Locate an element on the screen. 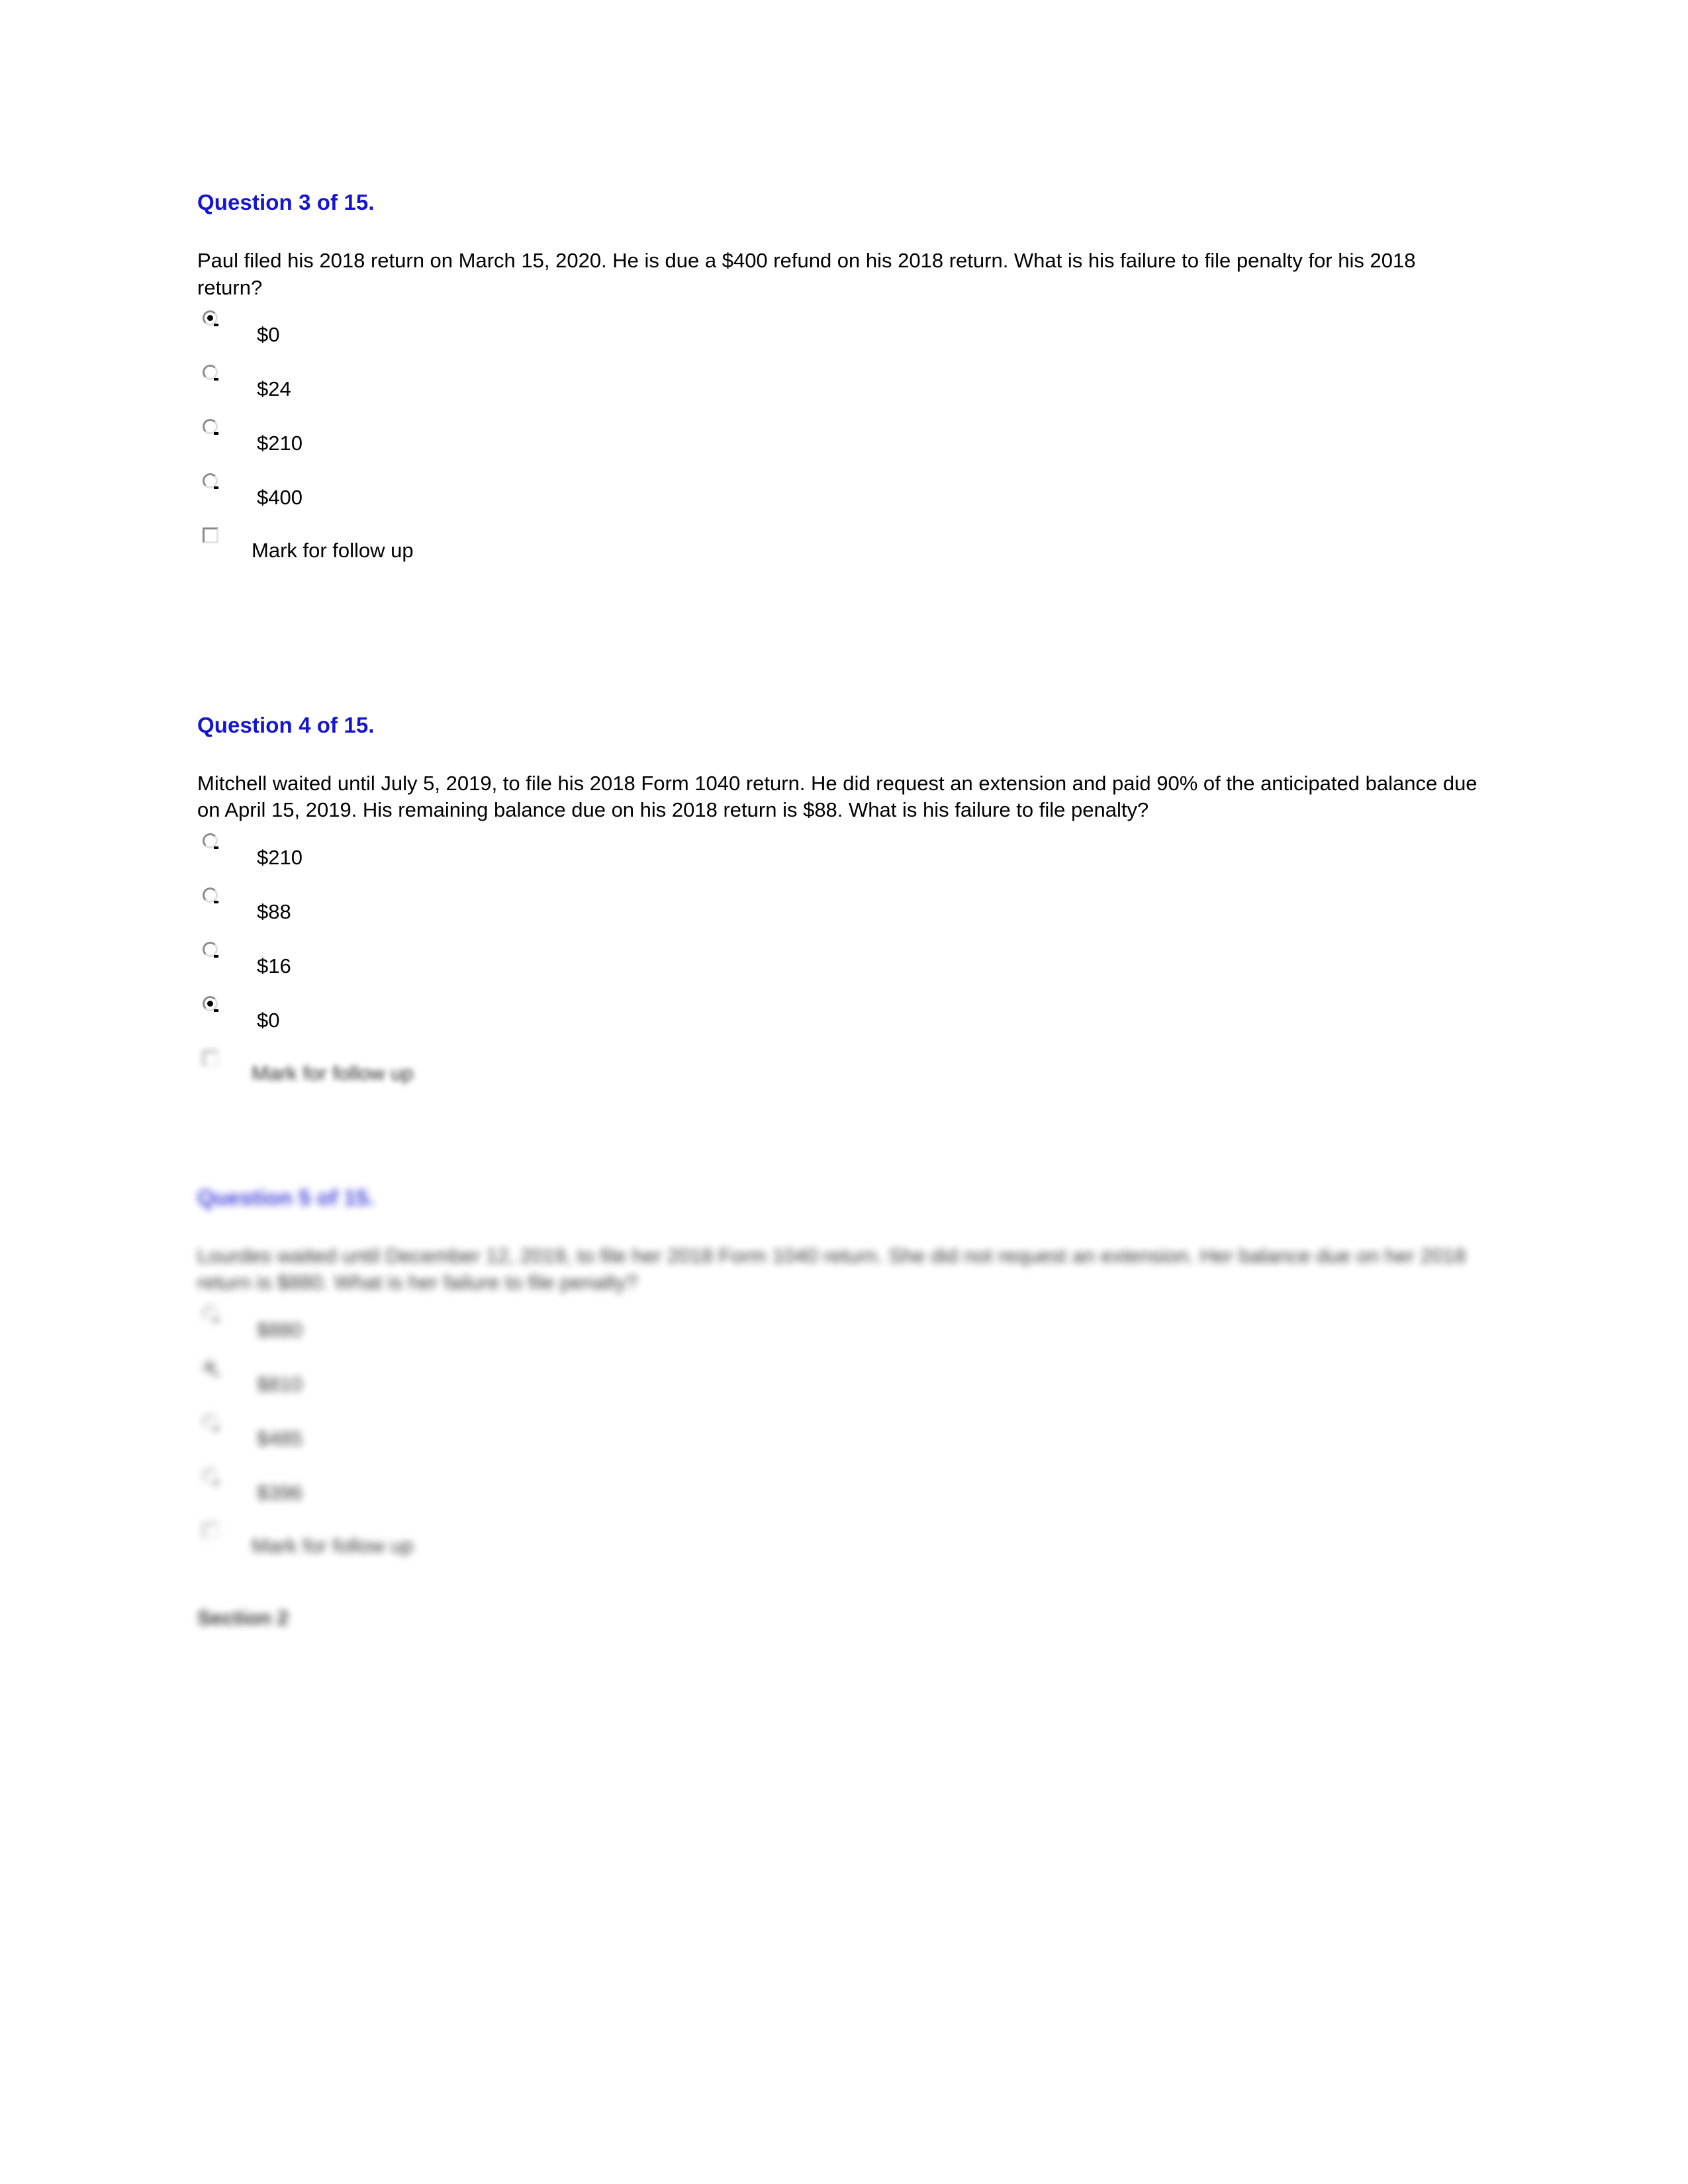 The width and height of the screenshot is (1688, 2184). option-row: $88 is located at coordinates (837, 912).